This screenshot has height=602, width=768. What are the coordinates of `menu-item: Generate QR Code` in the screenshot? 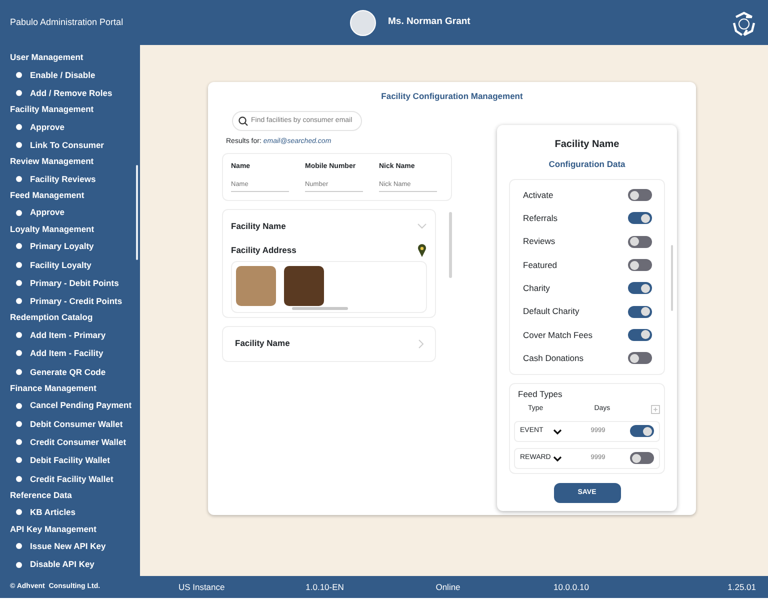 It's located at (75, 371).